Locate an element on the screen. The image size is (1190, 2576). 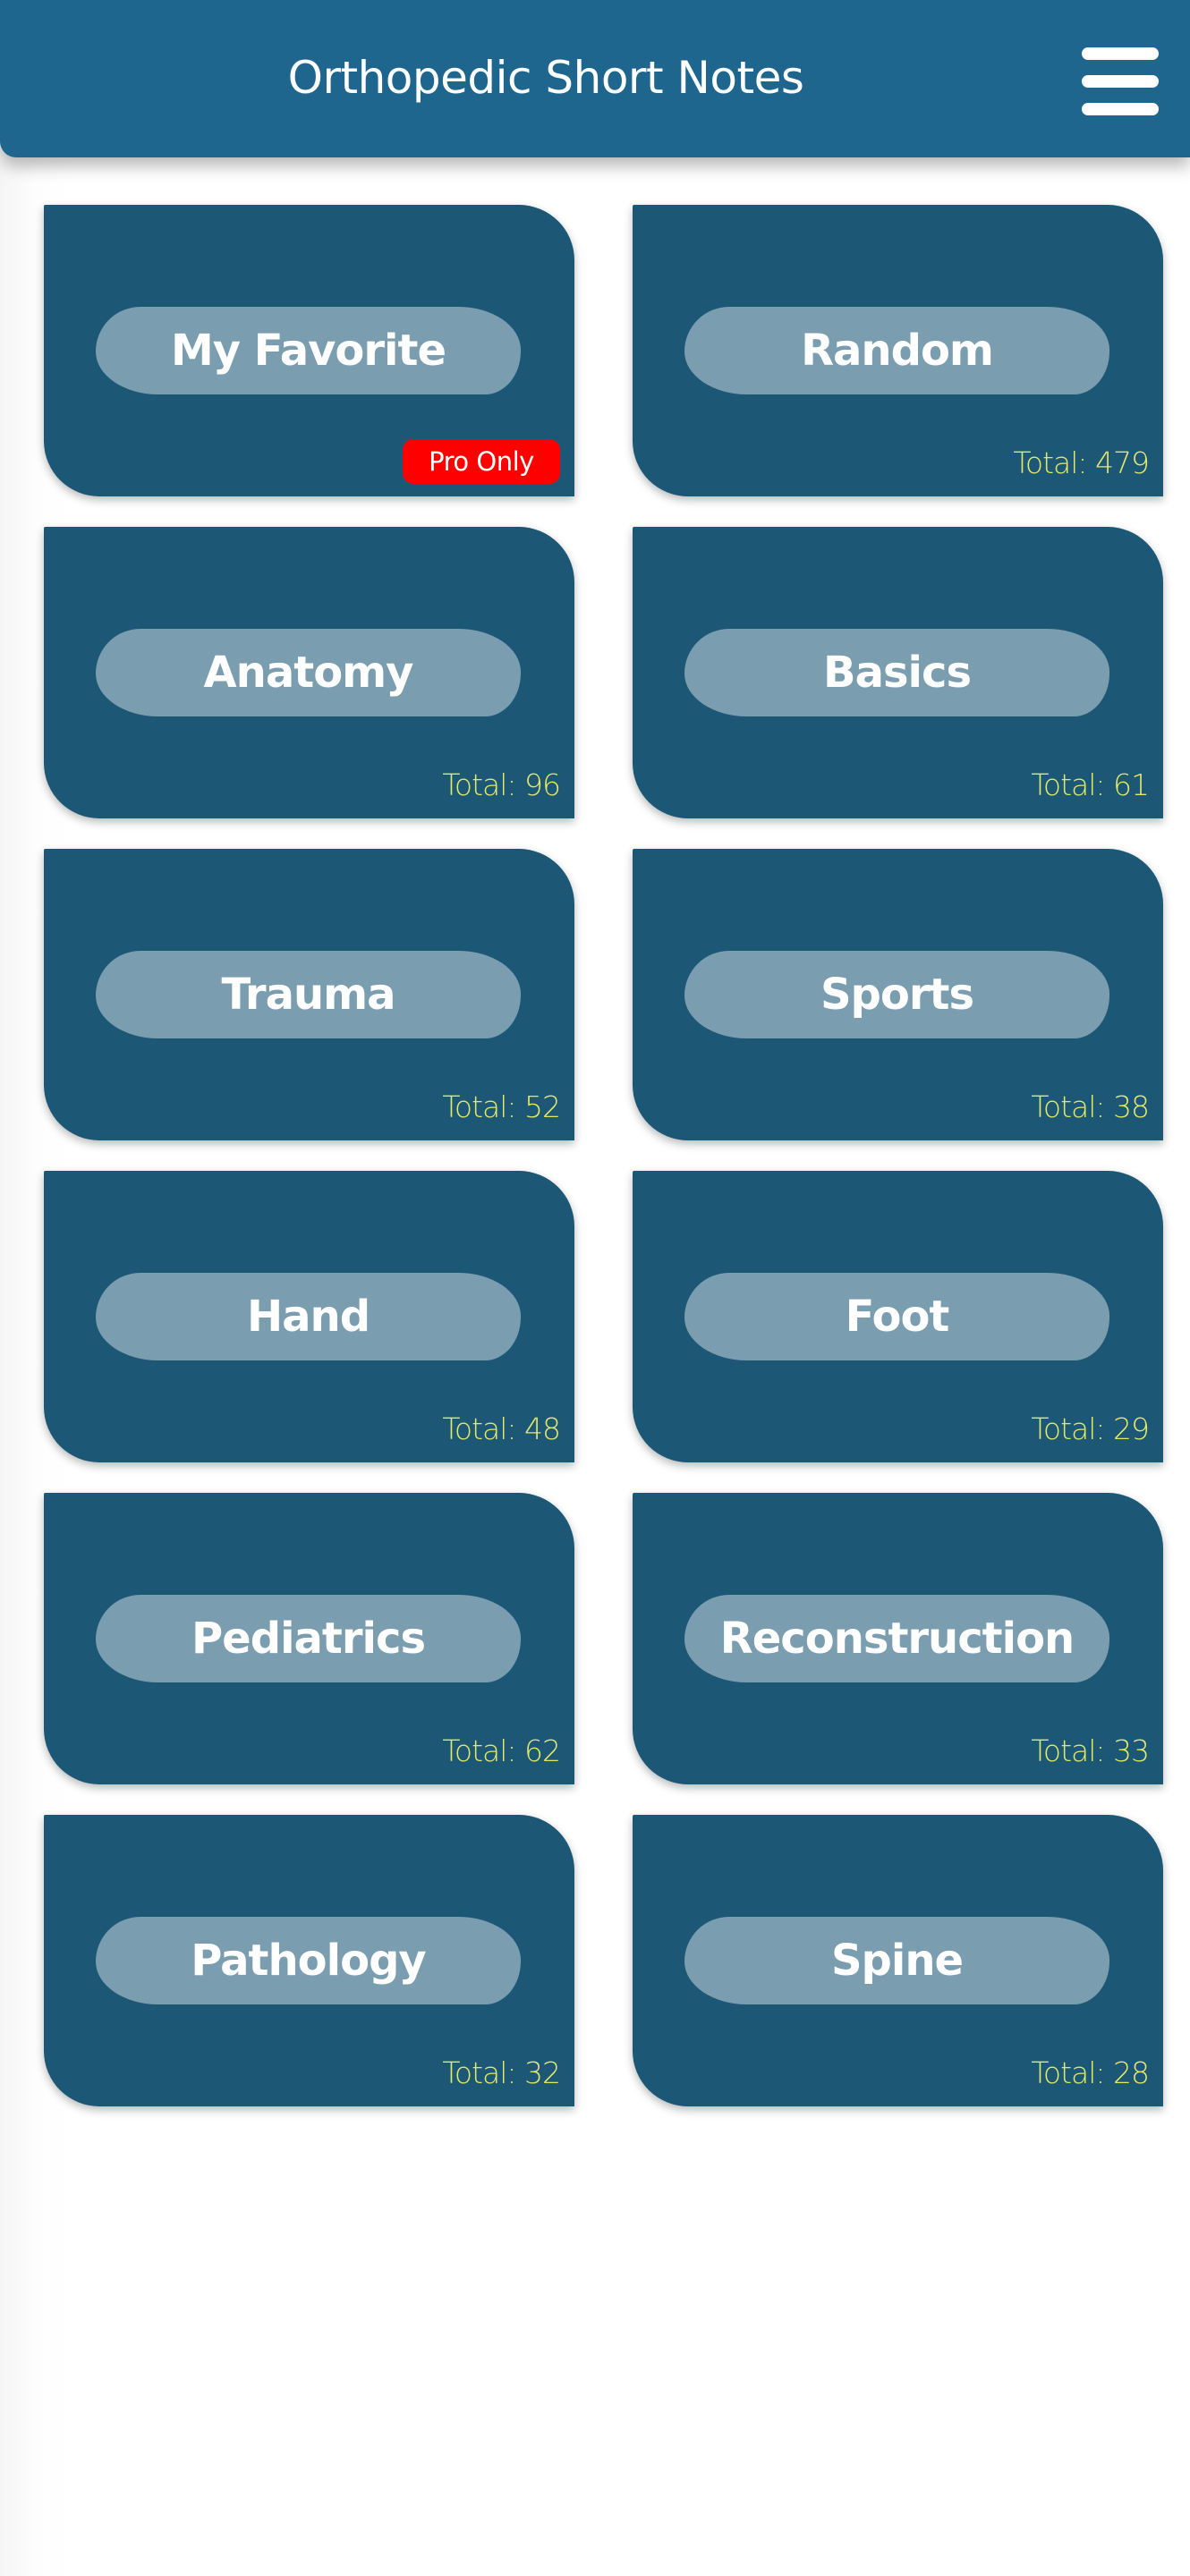
category-label: Reconstruction is located at coordinates (897, 1639).